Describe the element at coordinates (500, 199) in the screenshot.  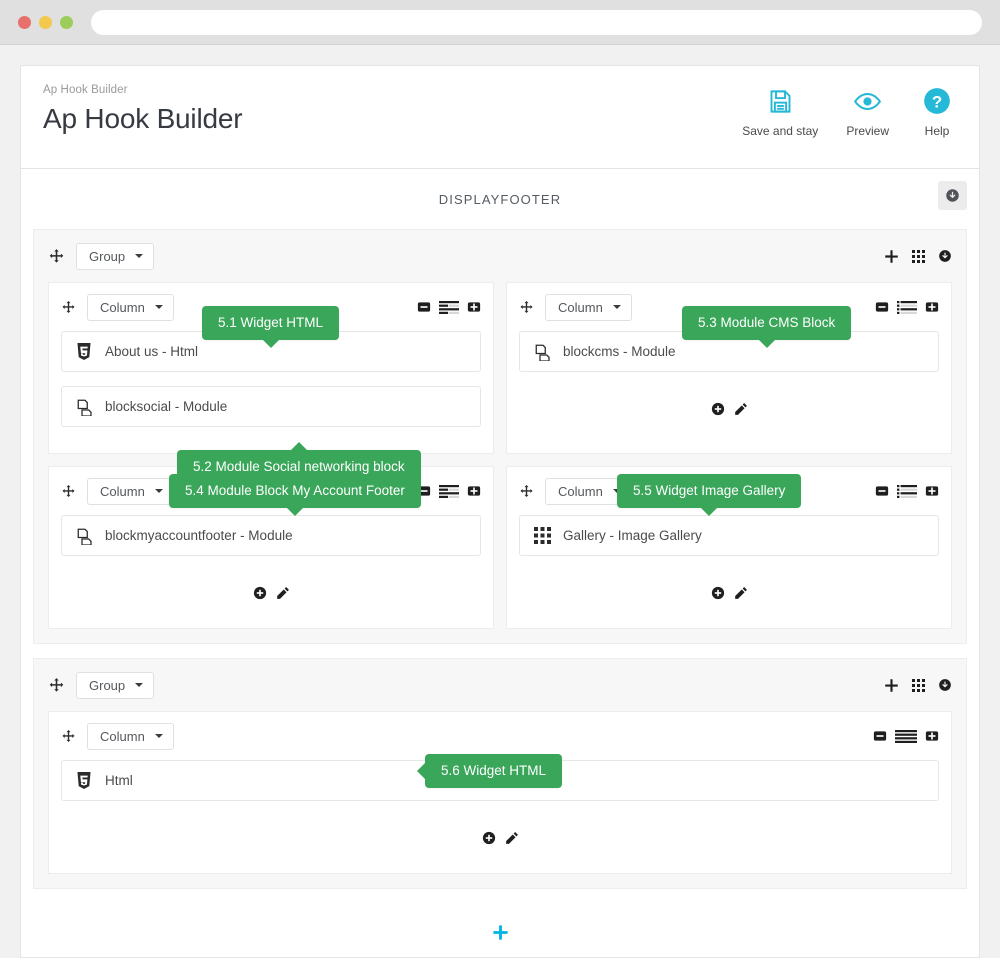
I see `hook-name: DISPLAYFOOTER` at that location.